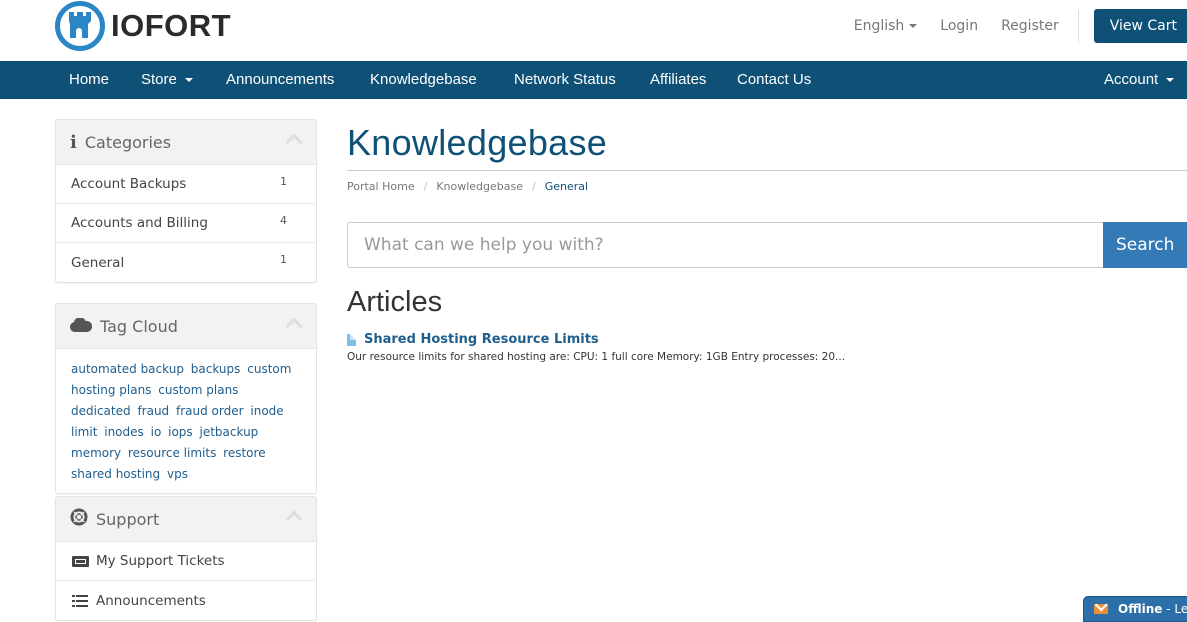 This screenshot has width=1187, height=622. What do you see at coordinates (186, 184) in the screenshot?
I see `category-item: Account Backups 1` at bounding box center [186, 184].